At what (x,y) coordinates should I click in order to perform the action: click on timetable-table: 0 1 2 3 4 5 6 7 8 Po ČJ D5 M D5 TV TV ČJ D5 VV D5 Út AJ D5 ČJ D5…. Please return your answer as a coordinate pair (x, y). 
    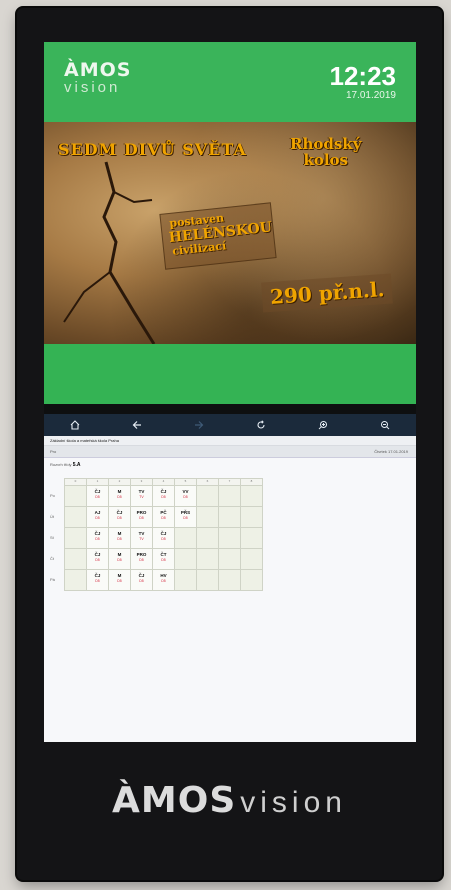
    Looking at the image, I should click on (156, 534).